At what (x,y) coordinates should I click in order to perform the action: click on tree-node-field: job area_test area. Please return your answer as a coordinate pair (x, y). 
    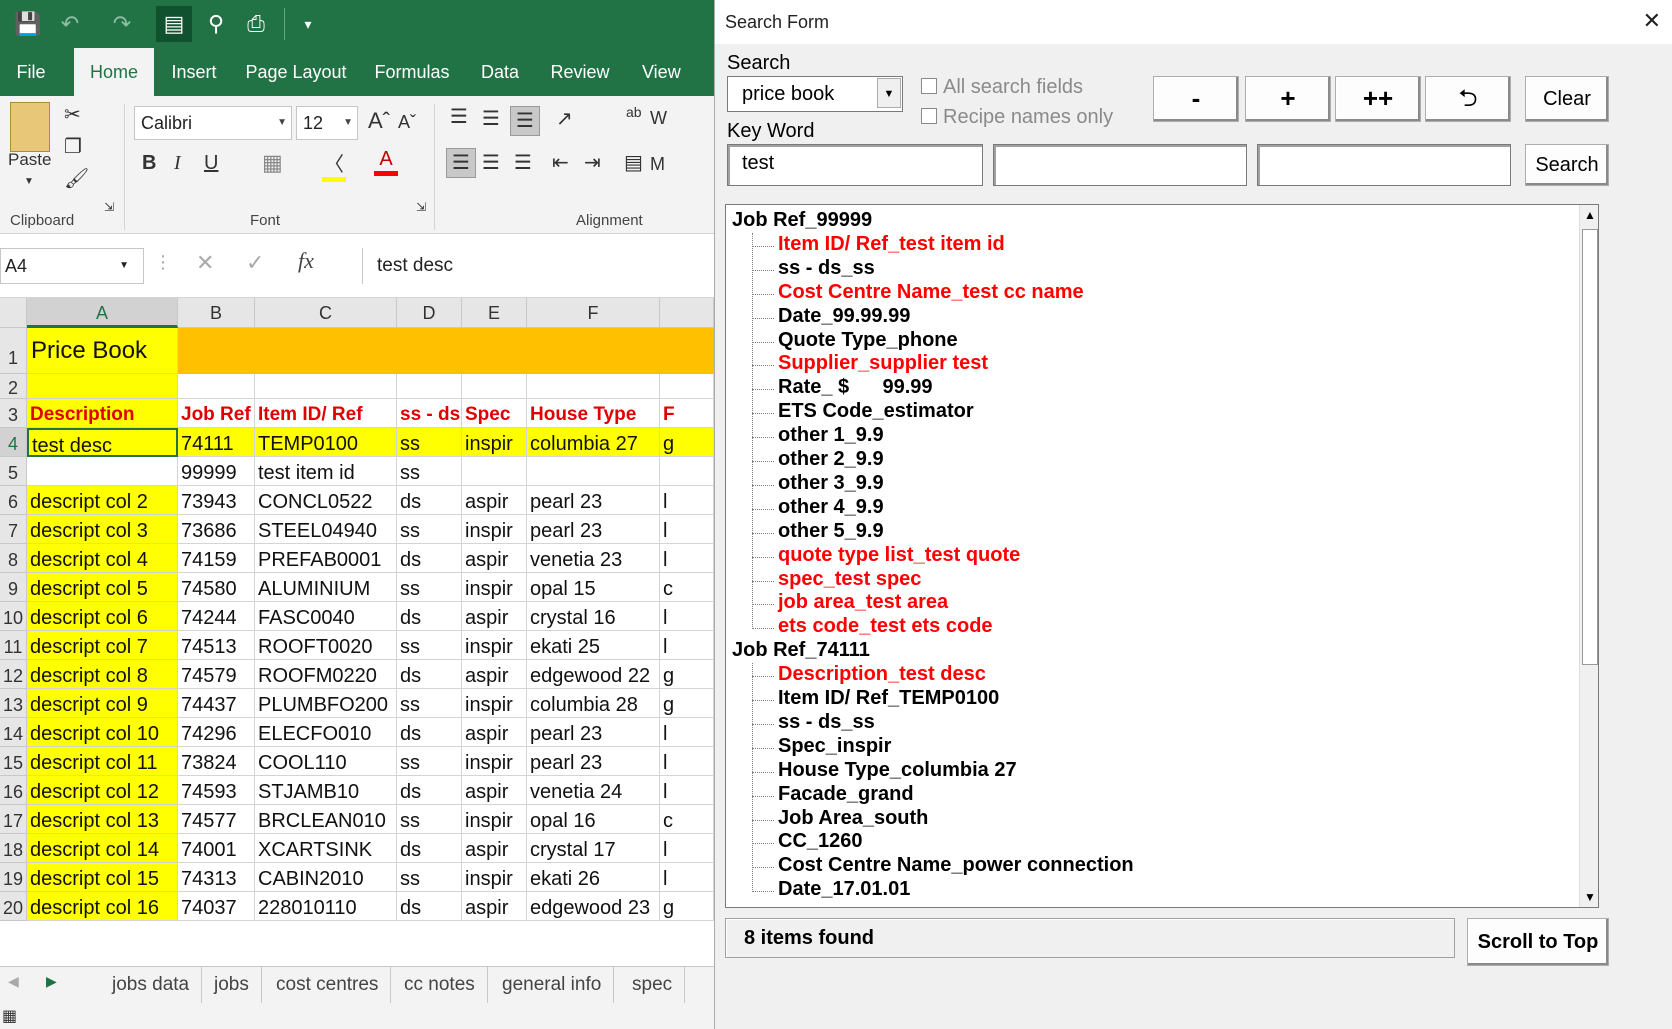
    Looking at the image, I should click on (863, 602).